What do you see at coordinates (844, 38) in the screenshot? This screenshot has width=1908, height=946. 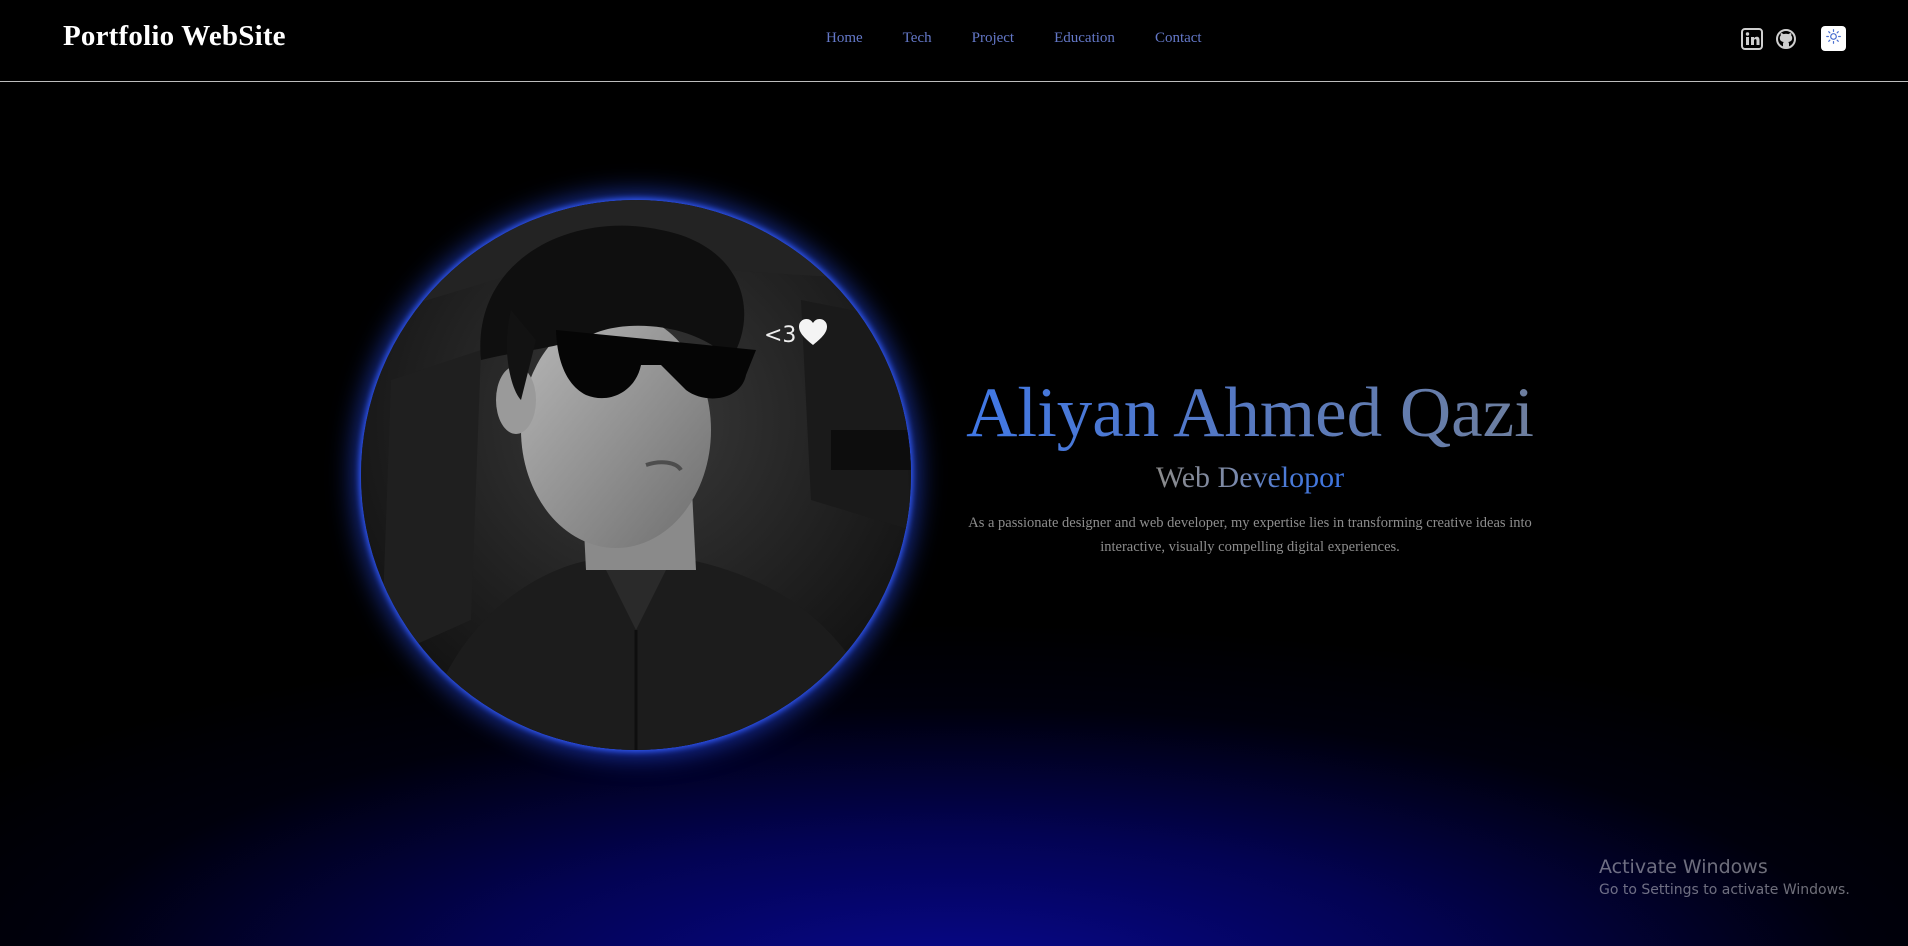 I see `nav-link-home: Home` at bounding box center [844, 38].